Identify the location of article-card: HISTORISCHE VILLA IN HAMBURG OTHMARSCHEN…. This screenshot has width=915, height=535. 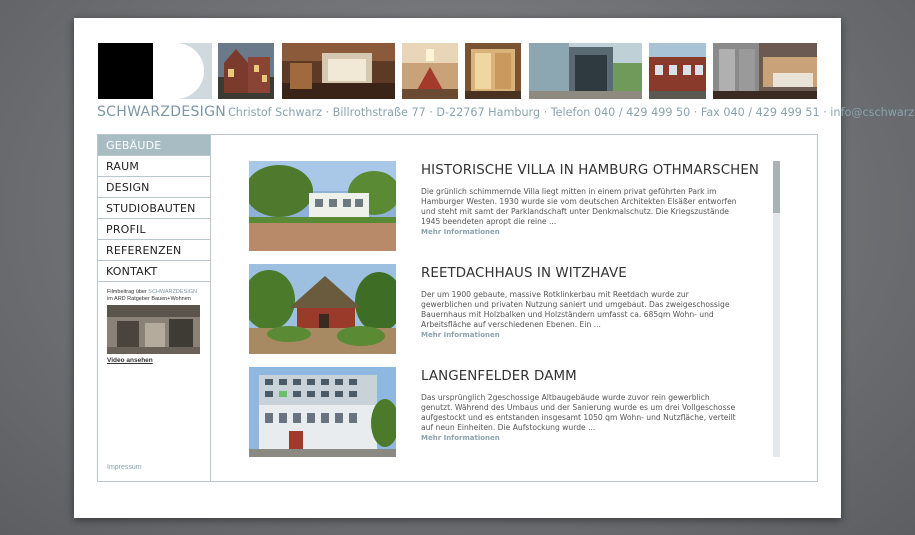
(504, 206).